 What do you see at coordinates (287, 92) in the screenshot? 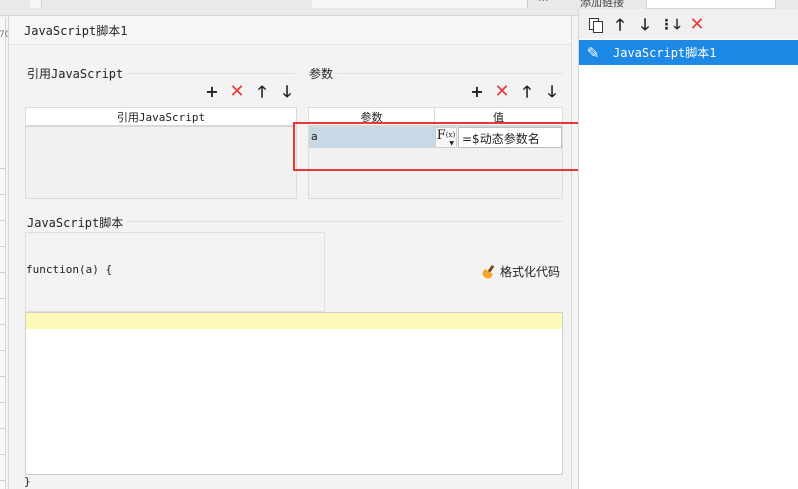
I see `move-down-reference-icon: 🡓` at bounding box center [287, 92].